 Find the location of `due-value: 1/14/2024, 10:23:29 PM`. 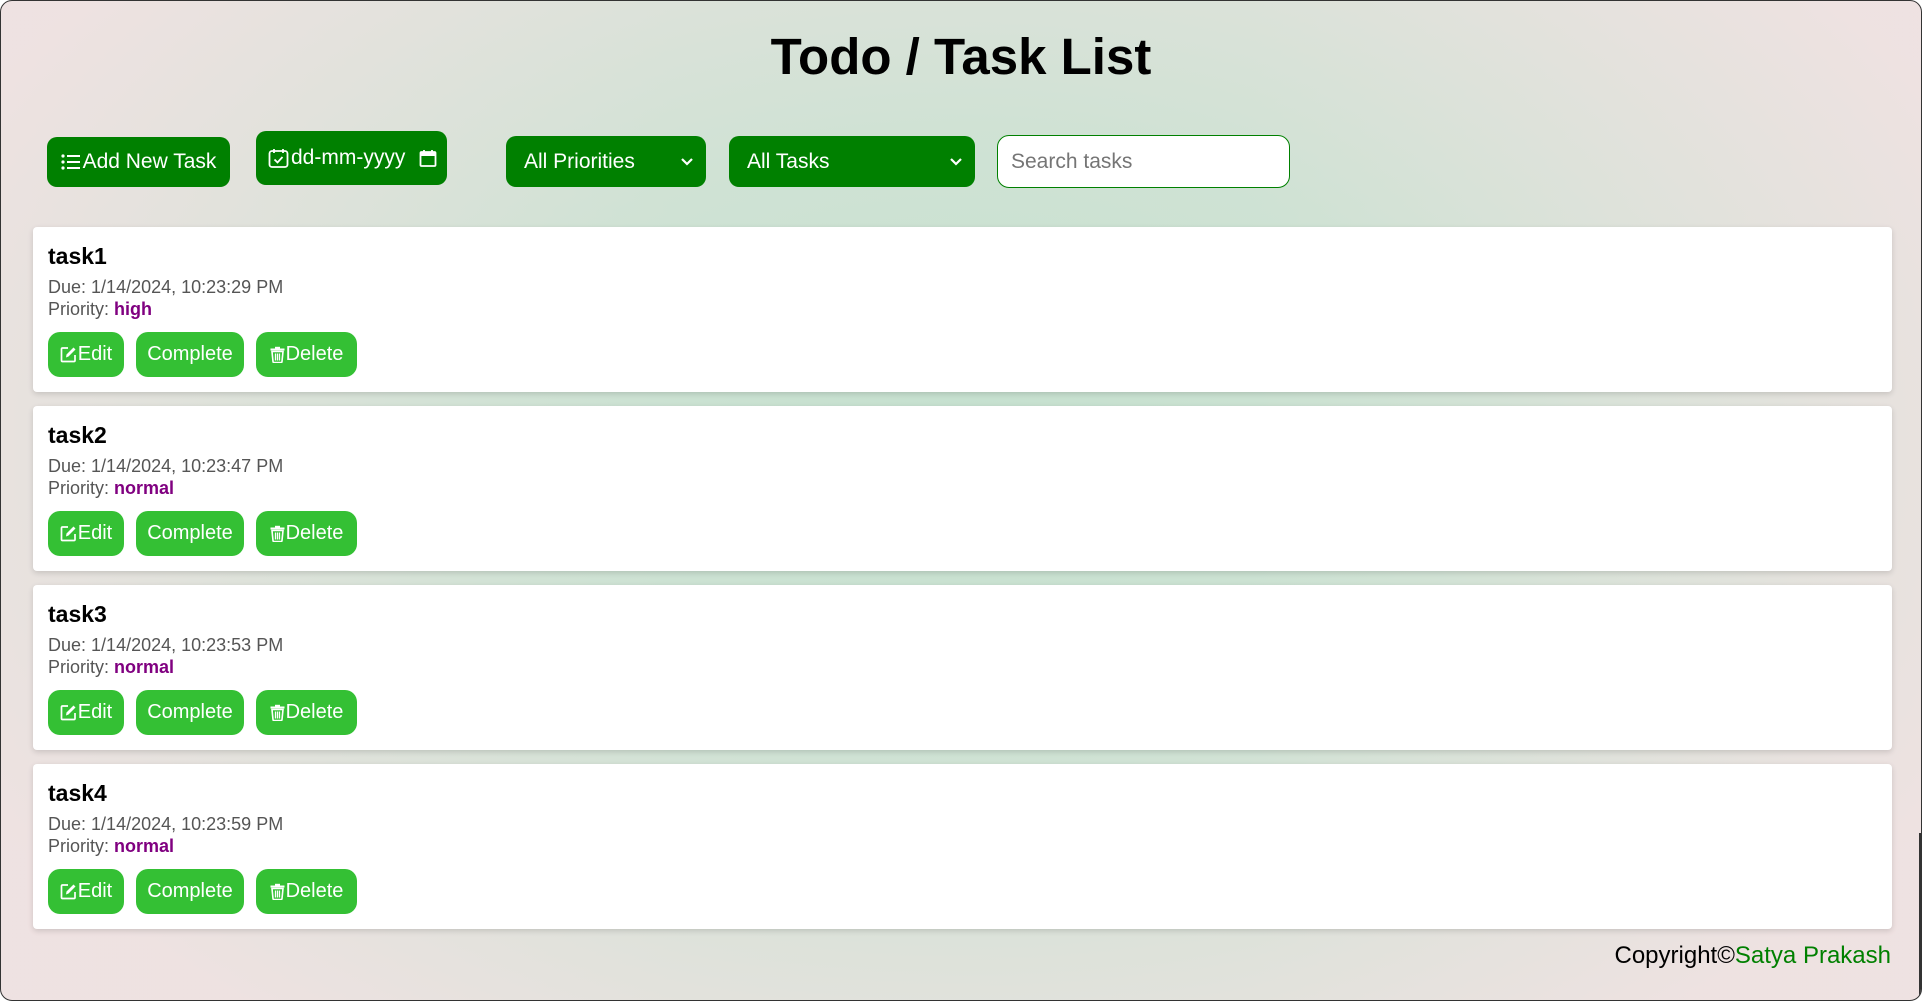

due-value: 1/14/2024, 10:23:29 PM is located at coordinates (187, 287).